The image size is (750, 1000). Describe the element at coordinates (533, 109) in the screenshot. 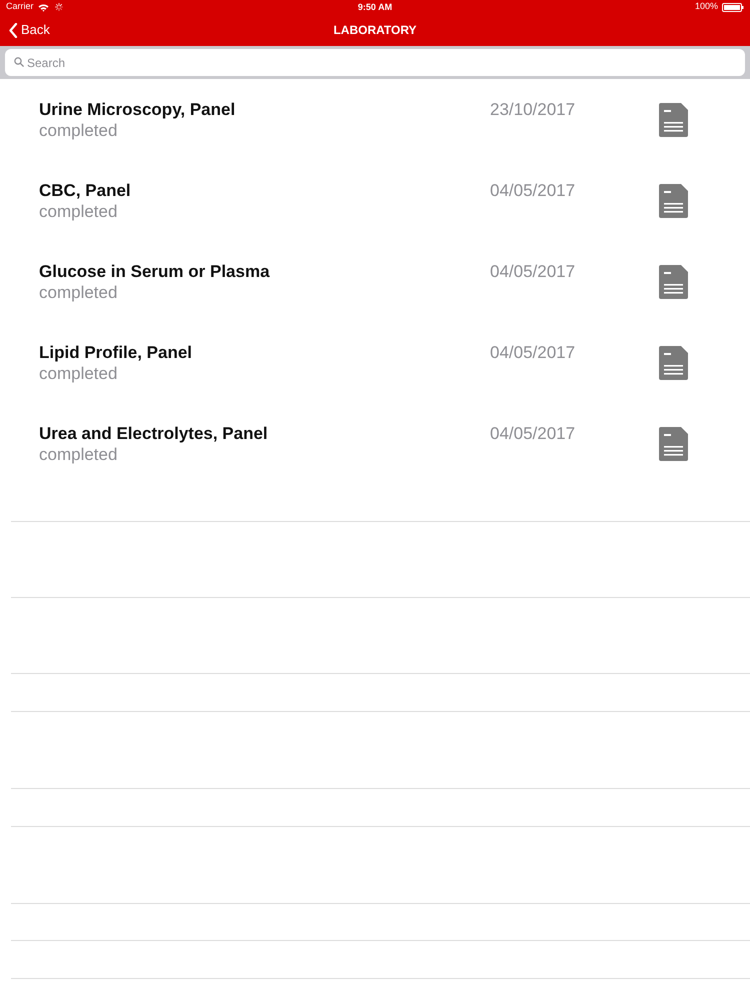

I see `result-date: 23/10/2017` at that location.